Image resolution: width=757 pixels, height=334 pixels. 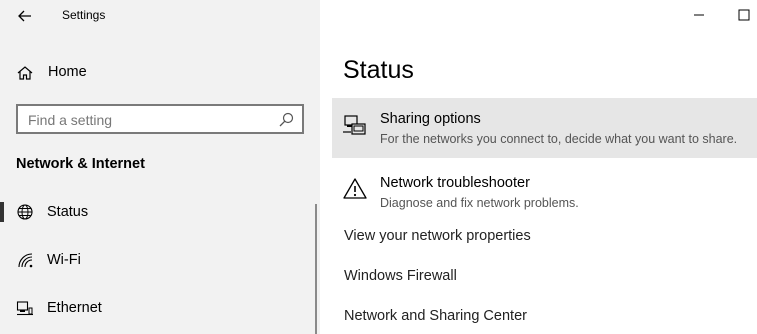 I want to click on card-title: Network troubleshooter, so click(x=455, y=183).